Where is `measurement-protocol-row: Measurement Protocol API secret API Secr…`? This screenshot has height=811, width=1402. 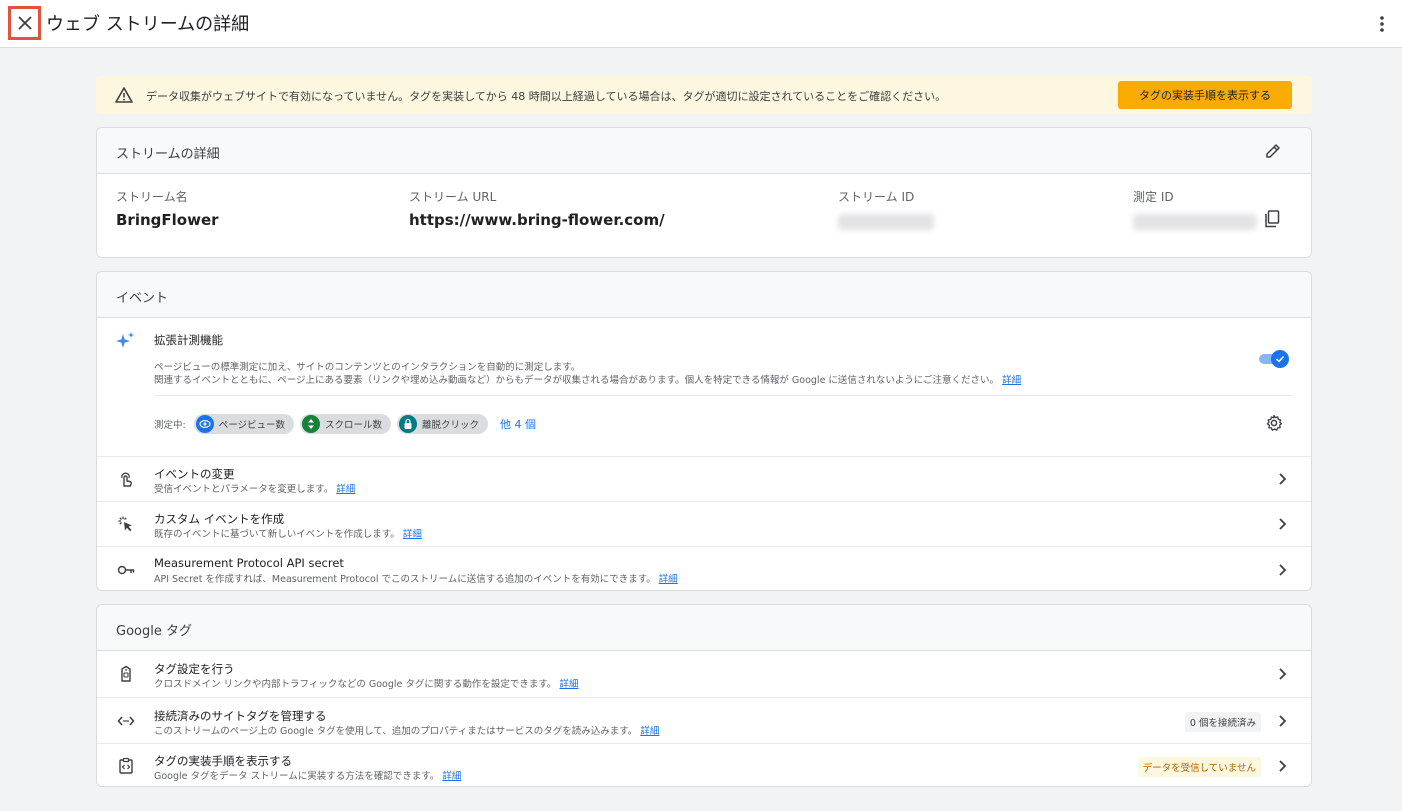 measurement-protocol-row: Measurement Protocol API secret API Secr… is located at coordinates (704, 568).